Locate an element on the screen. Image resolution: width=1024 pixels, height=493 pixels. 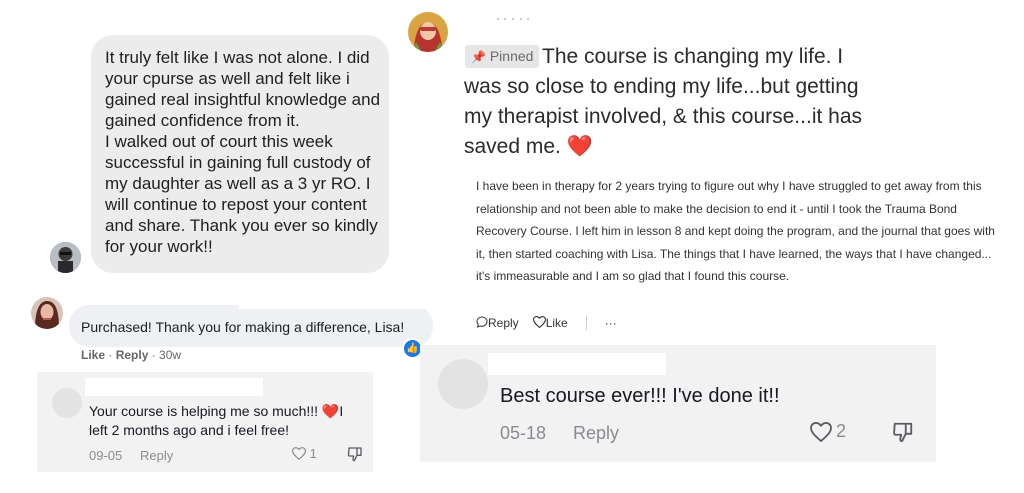
like-button: 1 is located at coordinates (304, 453).